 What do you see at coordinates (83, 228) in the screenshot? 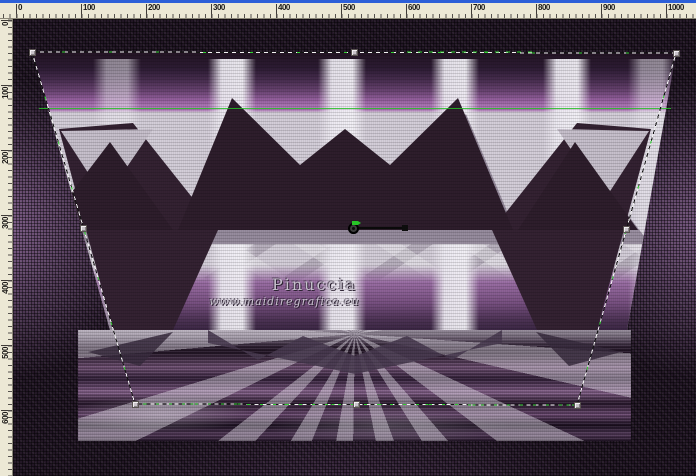
I see `handle-middle-left` at bounding box center [83, 228].